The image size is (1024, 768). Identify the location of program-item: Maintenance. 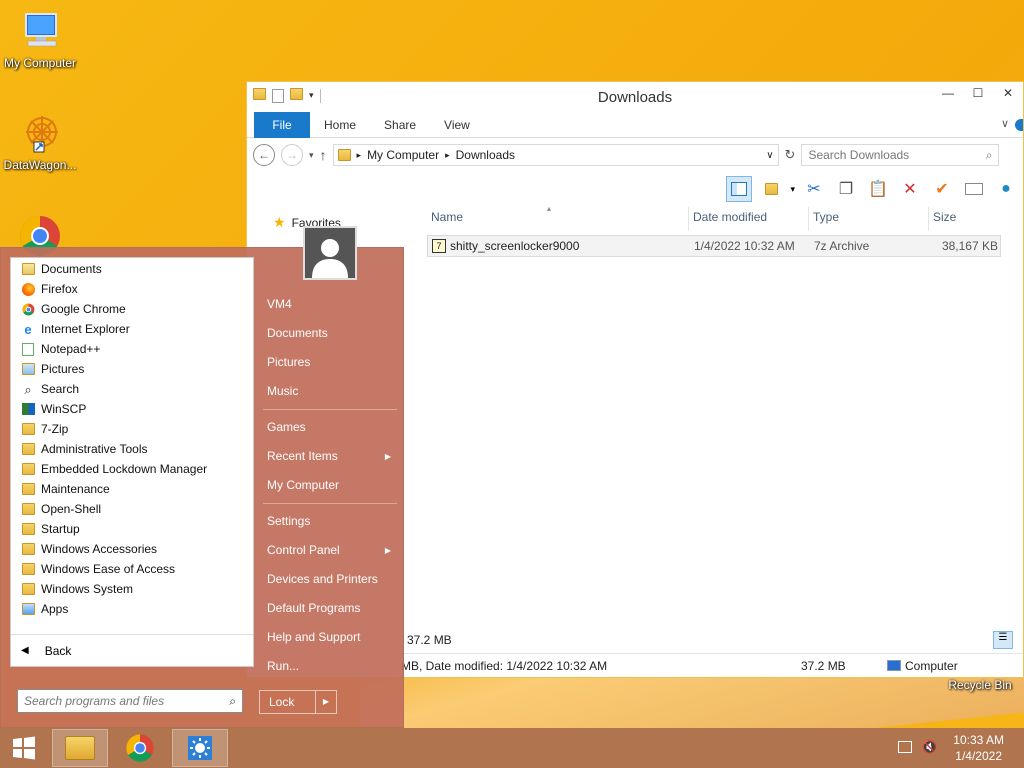
(132, 489).